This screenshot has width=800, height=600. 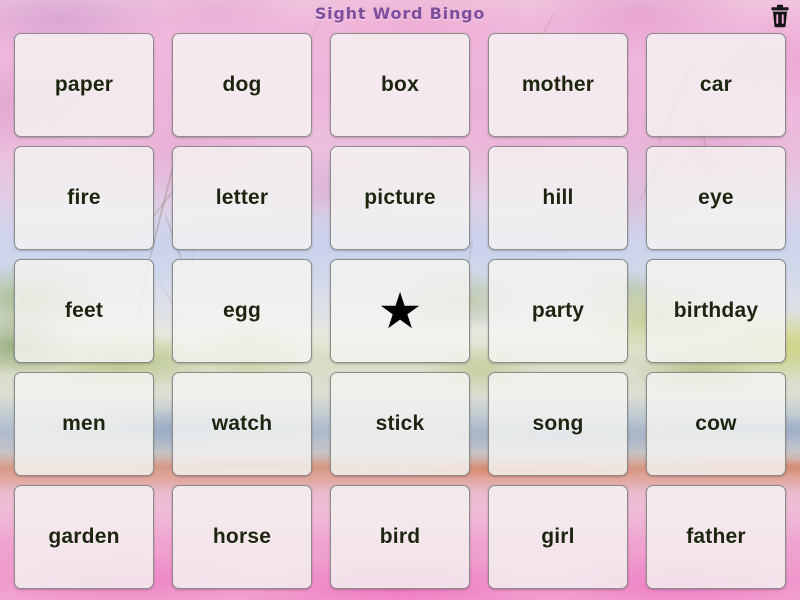 I want to click on bingo-cell-label: birthday, so click(x=716, y=310).